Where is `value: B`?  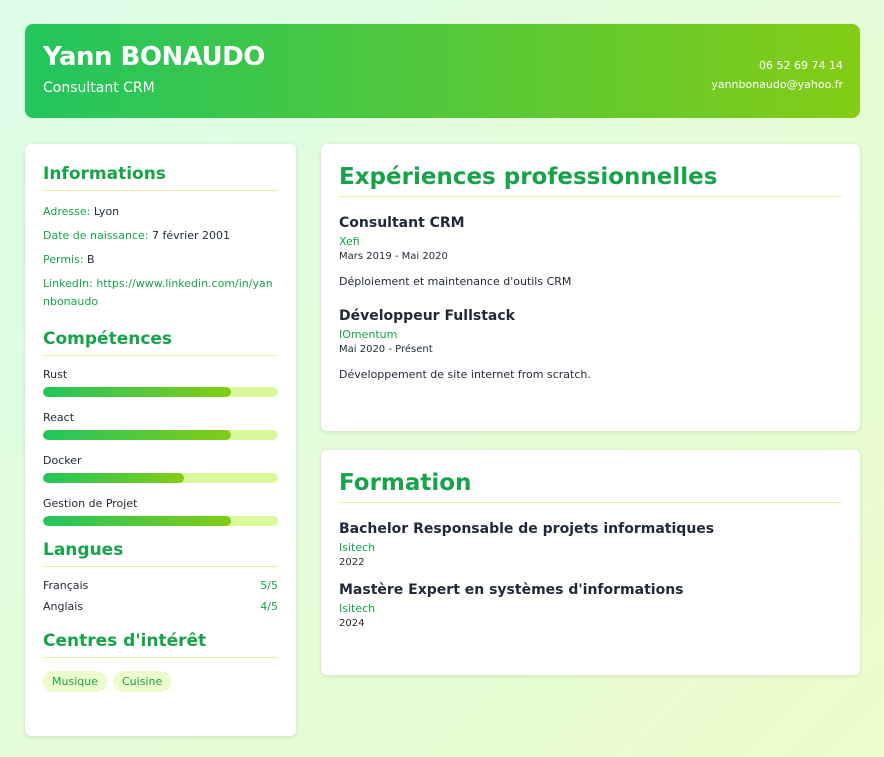
value: B is located at coordinates (91, 259).